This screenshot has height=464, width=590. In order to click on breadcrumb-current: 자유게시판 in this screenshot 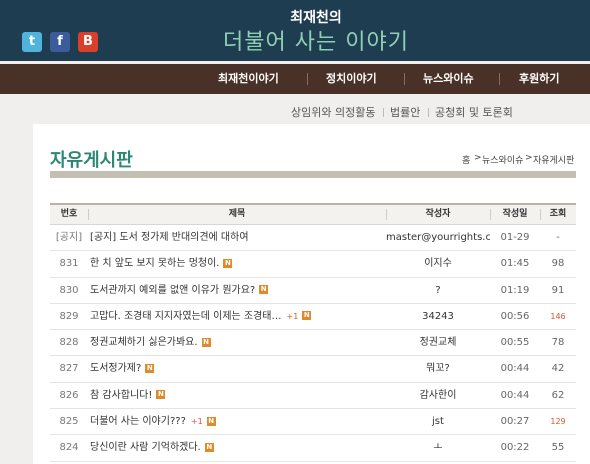, I will do `click(554, 161)`.